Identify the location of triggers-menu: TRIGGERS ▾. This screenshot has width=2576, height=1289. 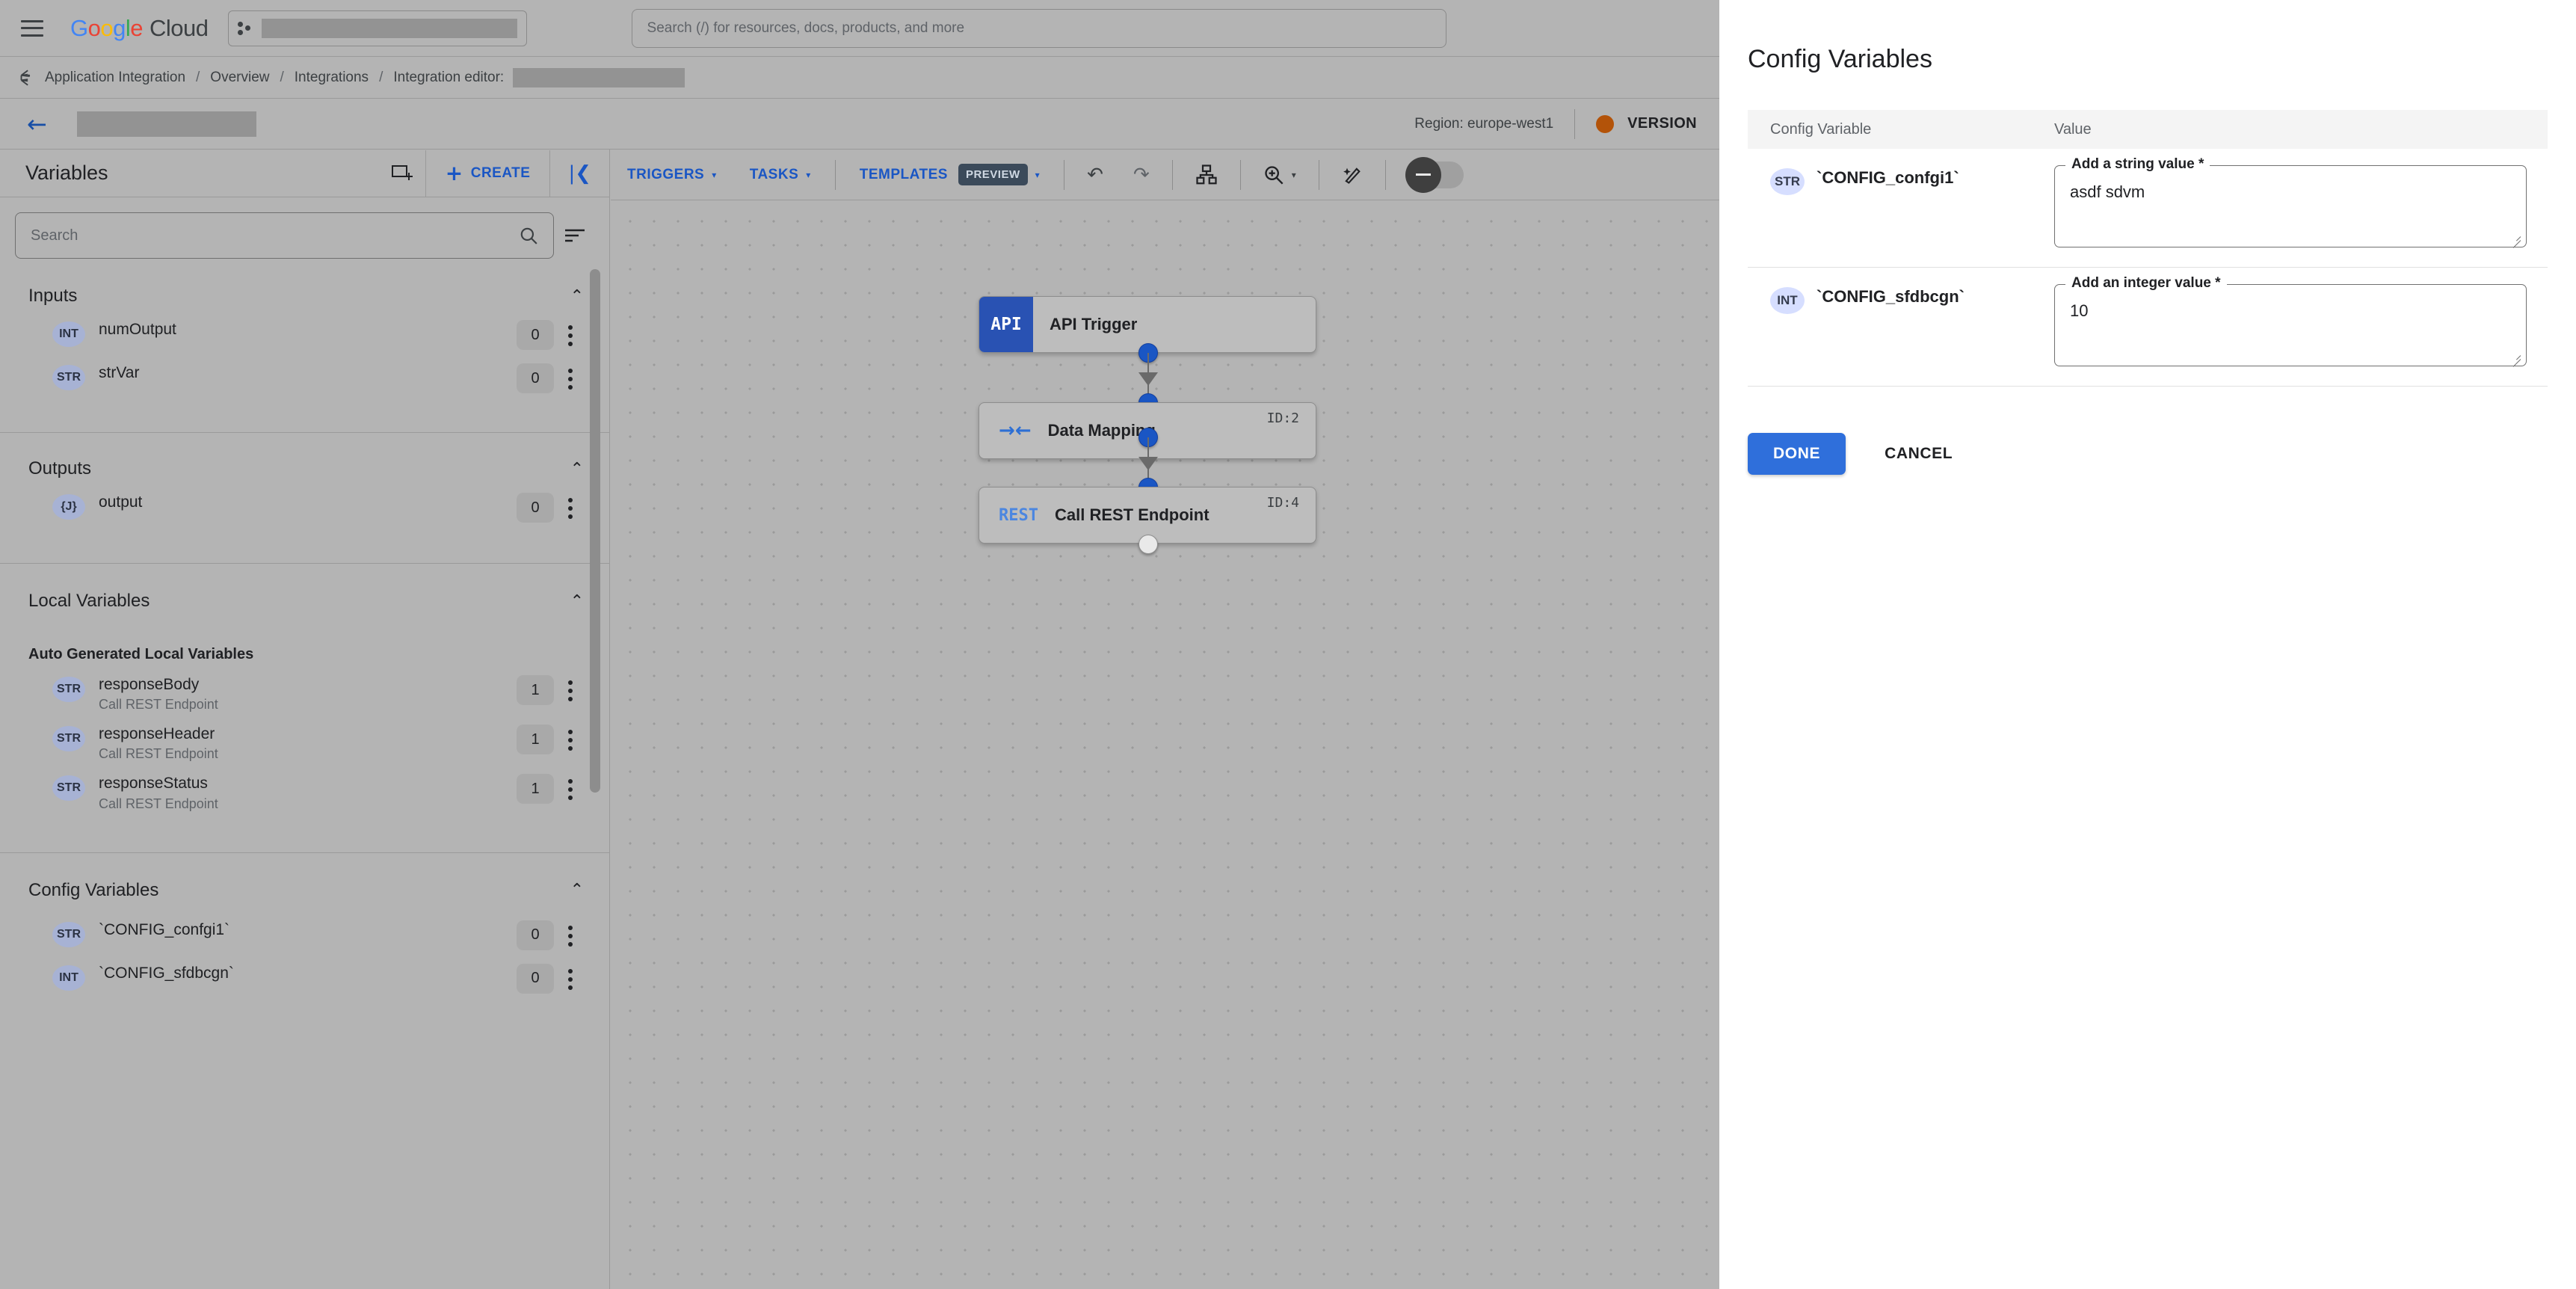
(672, 175).